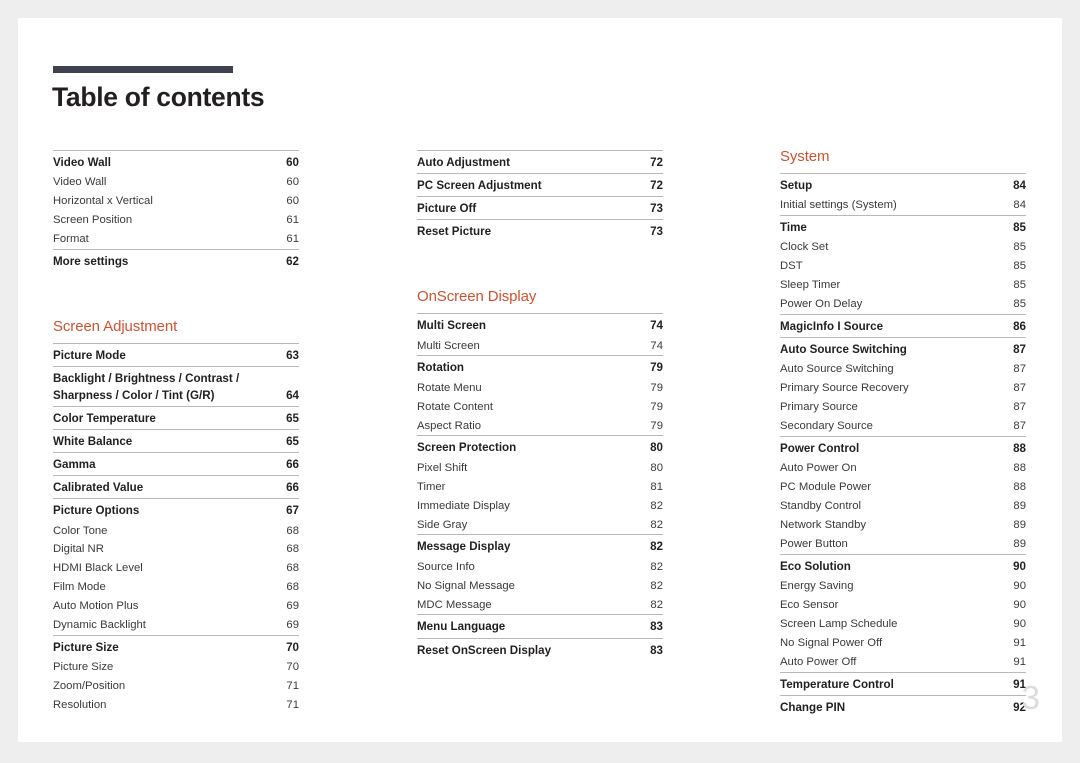 The height and width of the screenshot is (763, 1080). I want to click on toc-group-heading-row: Temperature Control 91, so click(903, 685).